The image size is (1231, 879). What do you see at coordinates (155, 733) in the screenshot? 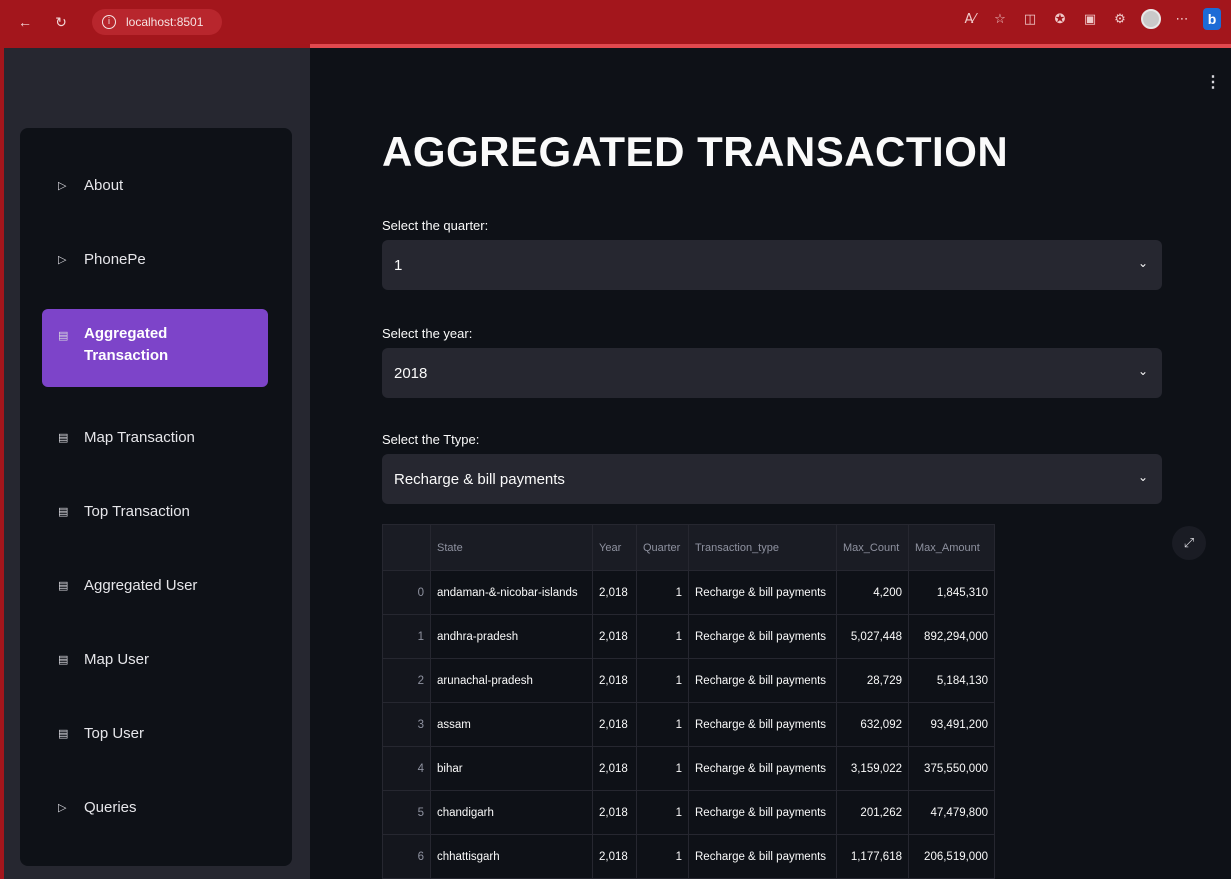
I see `sidebar-item-top-user: ▤ Top User` at bounding box center [155, 733].